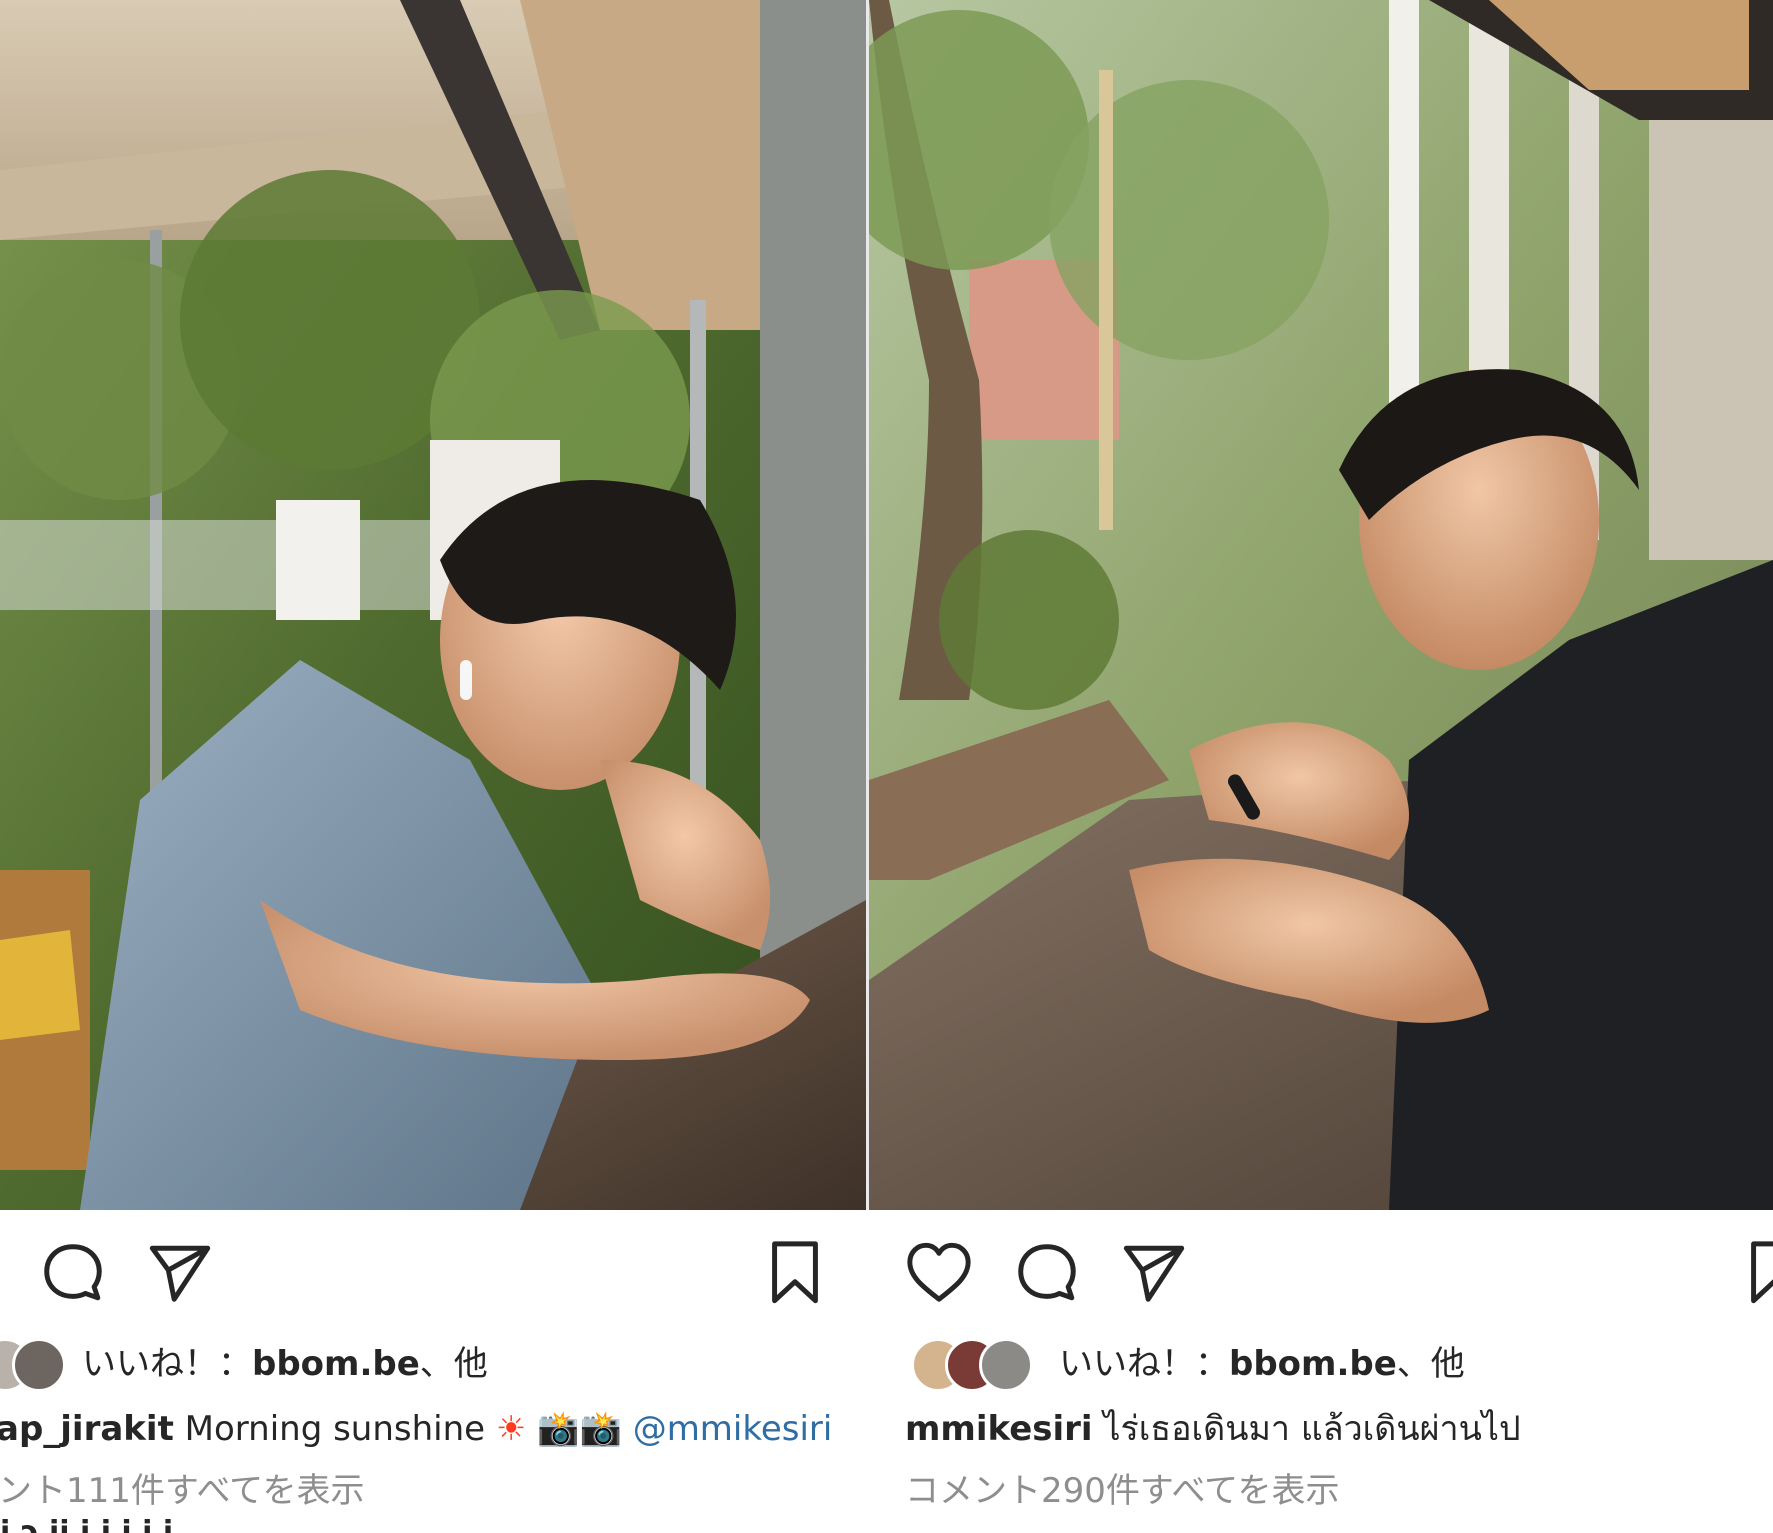  I want to click on caption-text: Morning sunshine, so click(335, 1429).